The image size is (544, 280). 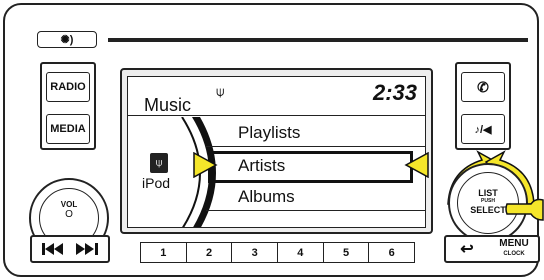 What do you see at coordinates (156, 183) in the screenshot?
I see `device-label: iPod` at bounding box center [156, 183].